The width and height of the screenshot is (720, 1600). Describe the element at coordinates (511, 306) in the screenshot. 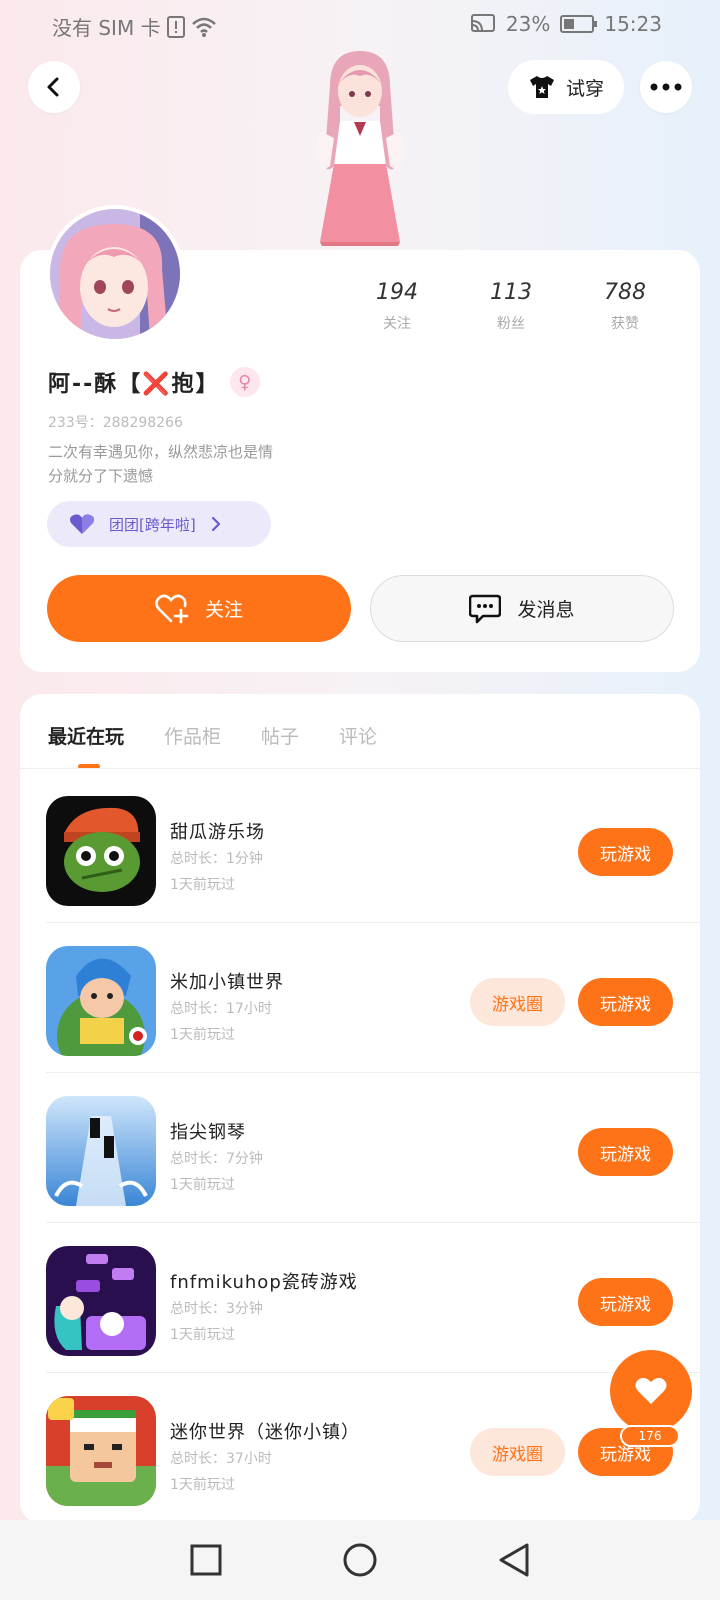

I see `stat-followers: 113 粉丝` at that location.